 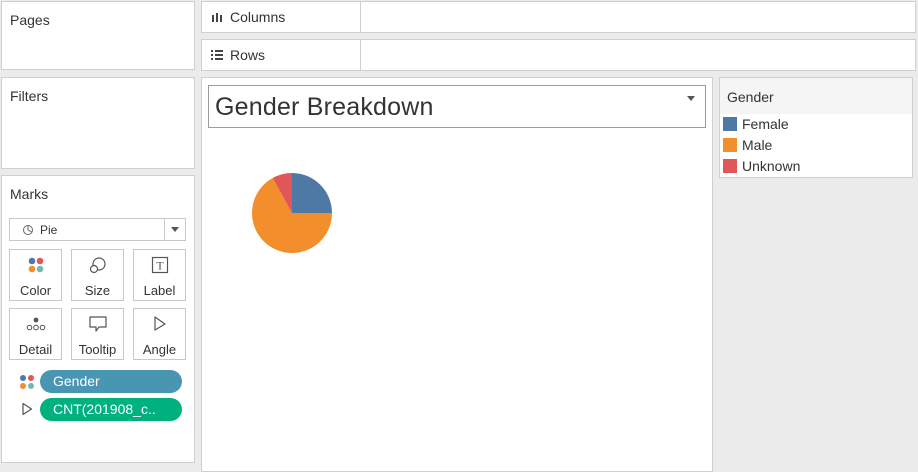 What do you see at coordinates (248, 55) in the screenshot?
I see `rows-label: Rows` at bounding box center [248, 55].